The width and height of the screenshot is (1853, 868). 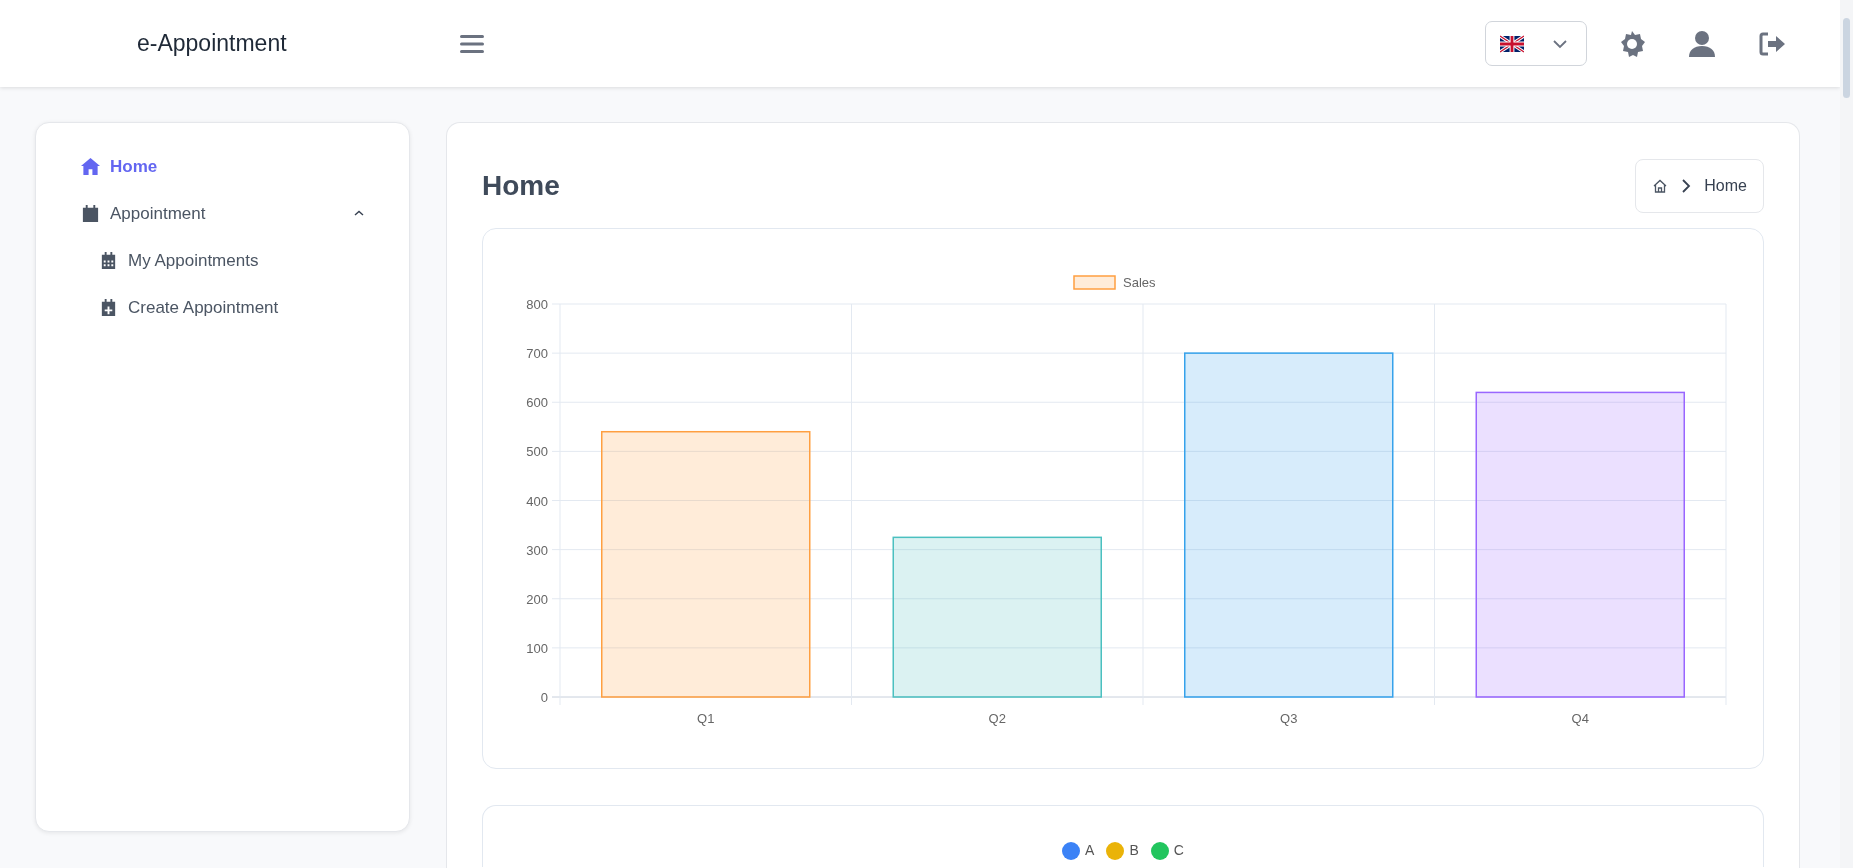 What do you see at coordinates (1178, 850) in the screenshot?
I see `legend-label: C` at bounding box center [1178, 850].